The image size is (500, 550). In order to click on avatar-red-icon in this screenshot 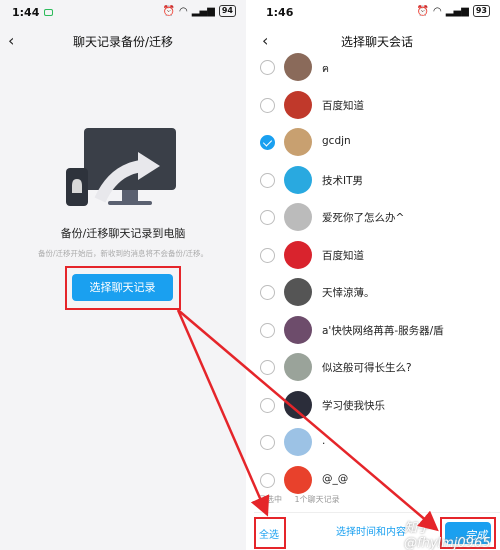, I will do `click(298, 479)`.